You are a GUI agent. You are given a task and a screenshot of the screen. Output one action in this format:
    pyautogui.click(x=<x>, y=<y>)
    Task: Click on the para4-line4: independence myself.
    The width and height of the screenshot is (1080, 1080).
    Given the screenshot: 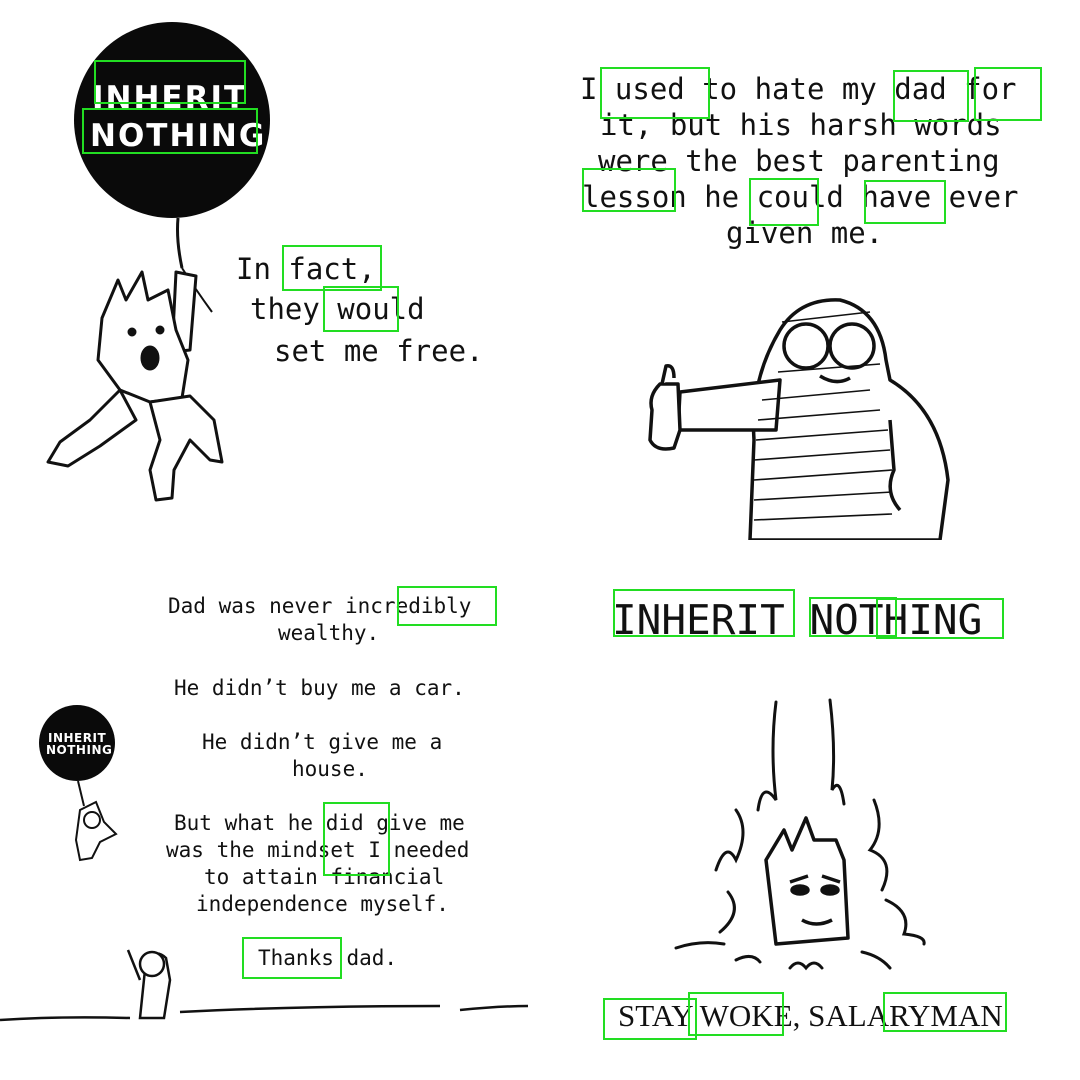 What is the action you would take?
    pyautogui.click(x=322, y=904)
    